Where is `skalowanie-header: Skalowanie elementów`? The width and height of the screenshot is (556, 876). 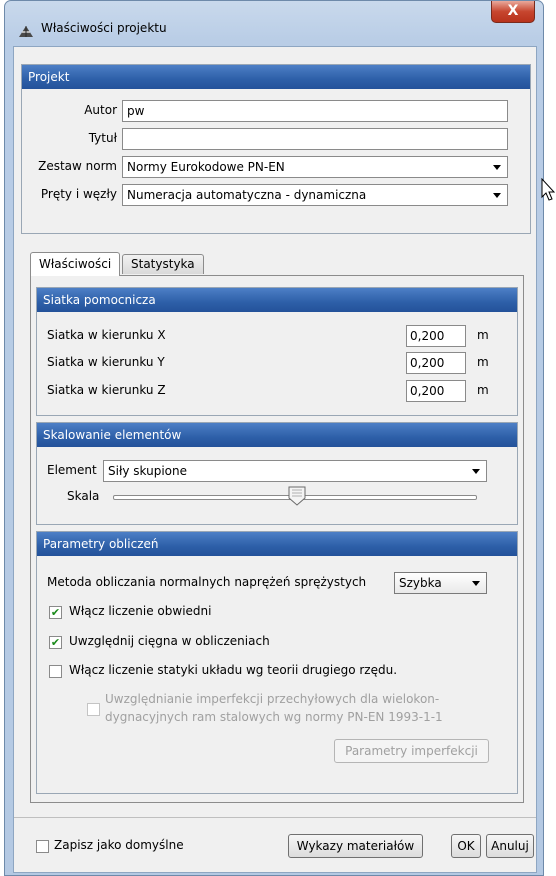 skalowanie-header: Skalowanie elementów is located at coordinates (277, 435).